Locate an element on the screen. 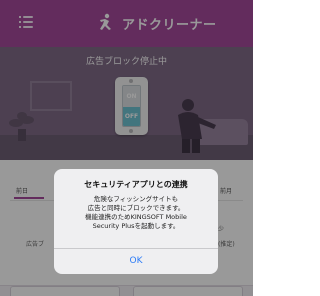 The height and width of the screenshot is (296, 320). dialog-title: セキュリティアプリとの連携 is located at coordinates (136, 184).